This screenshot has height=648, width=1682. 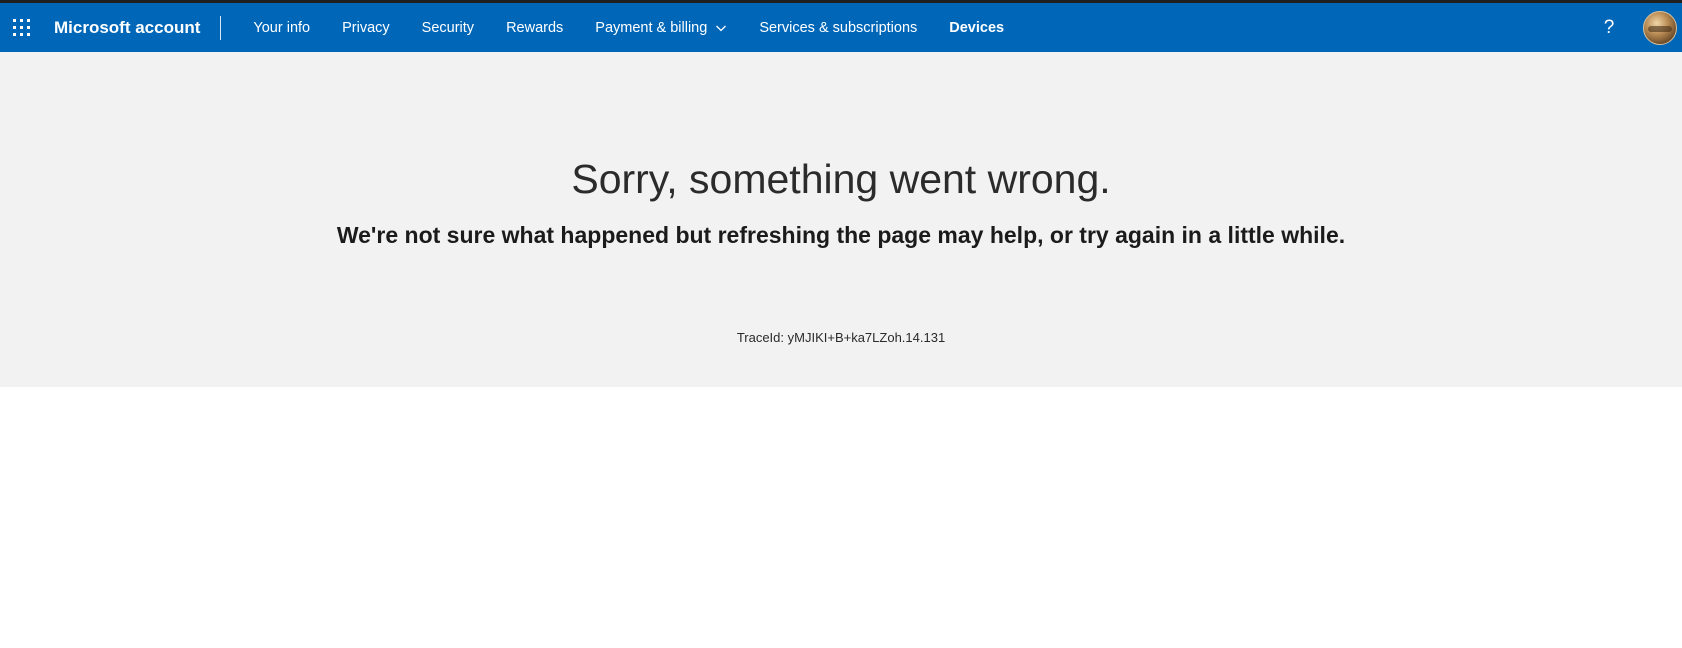 What do you see at coordinates (721, 28) in the screenshot?
I see `chevron-down-icon` at bounding box center [721, 28].